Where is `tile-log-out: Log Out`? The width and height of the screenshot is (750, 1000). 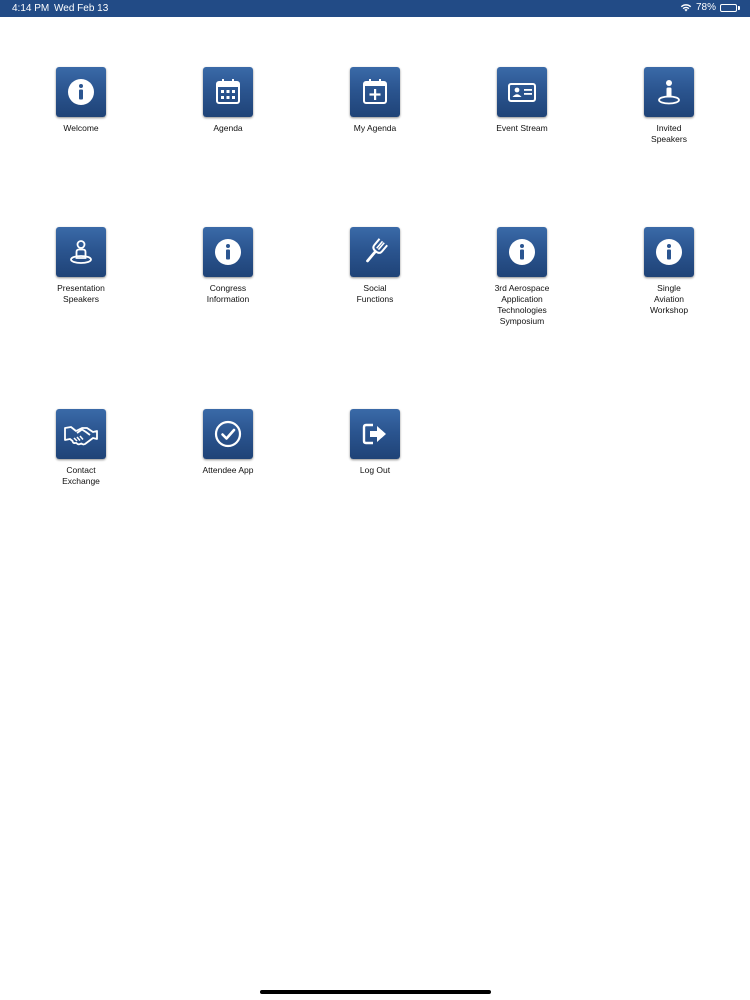 tile-log-out: Log Out is located at coordinates (375, 442).